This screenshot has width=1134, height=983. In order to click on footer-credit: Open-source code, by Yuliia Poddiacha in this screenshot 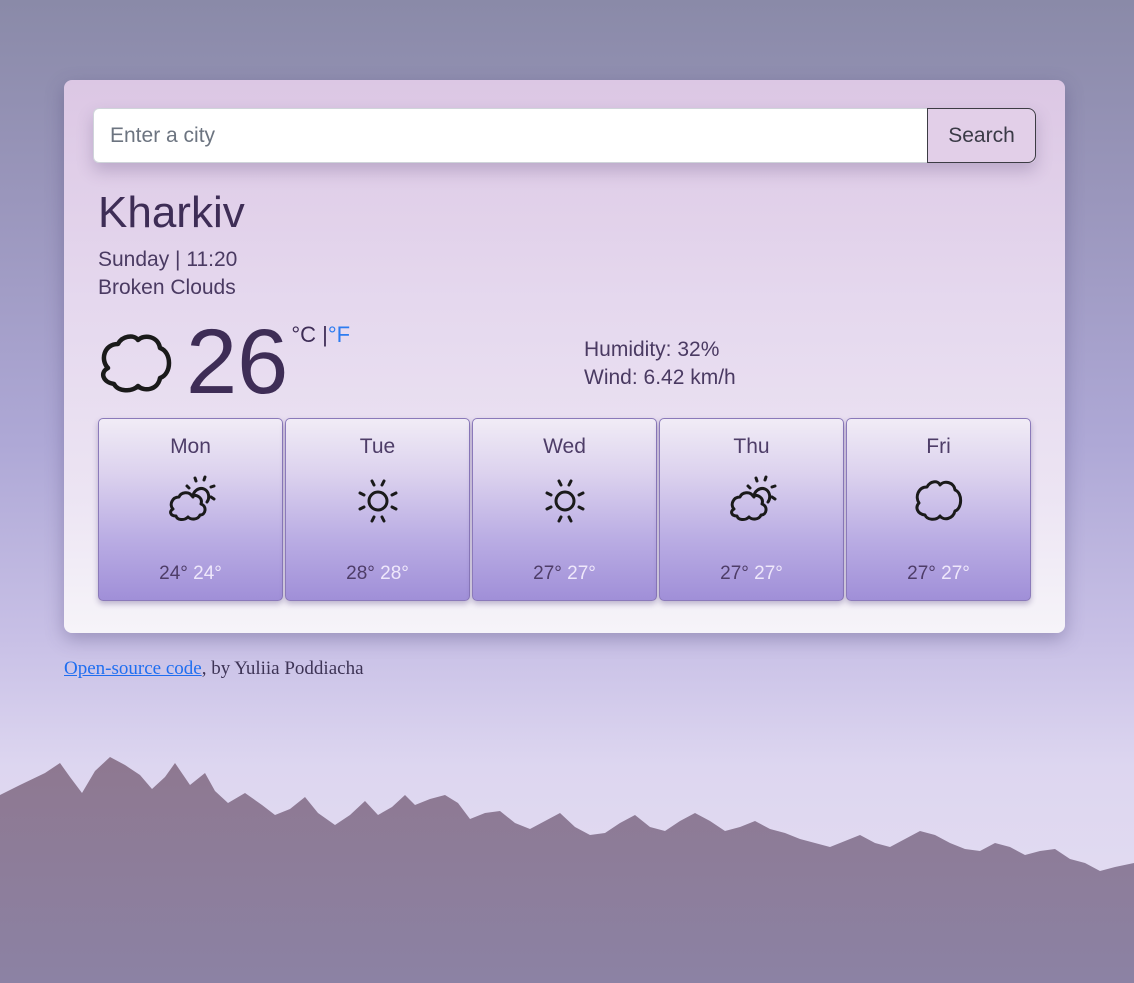, I will do `click(214, 669)`.